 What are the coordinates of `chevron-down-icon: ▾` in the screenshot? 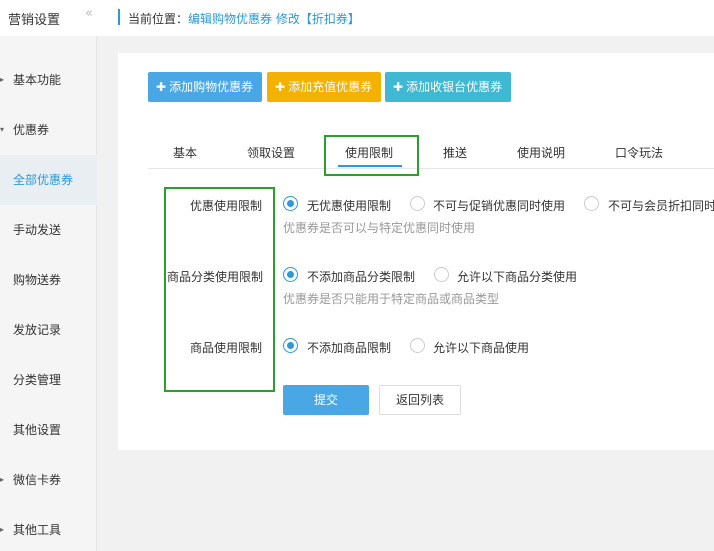 It's located at (2, 129).